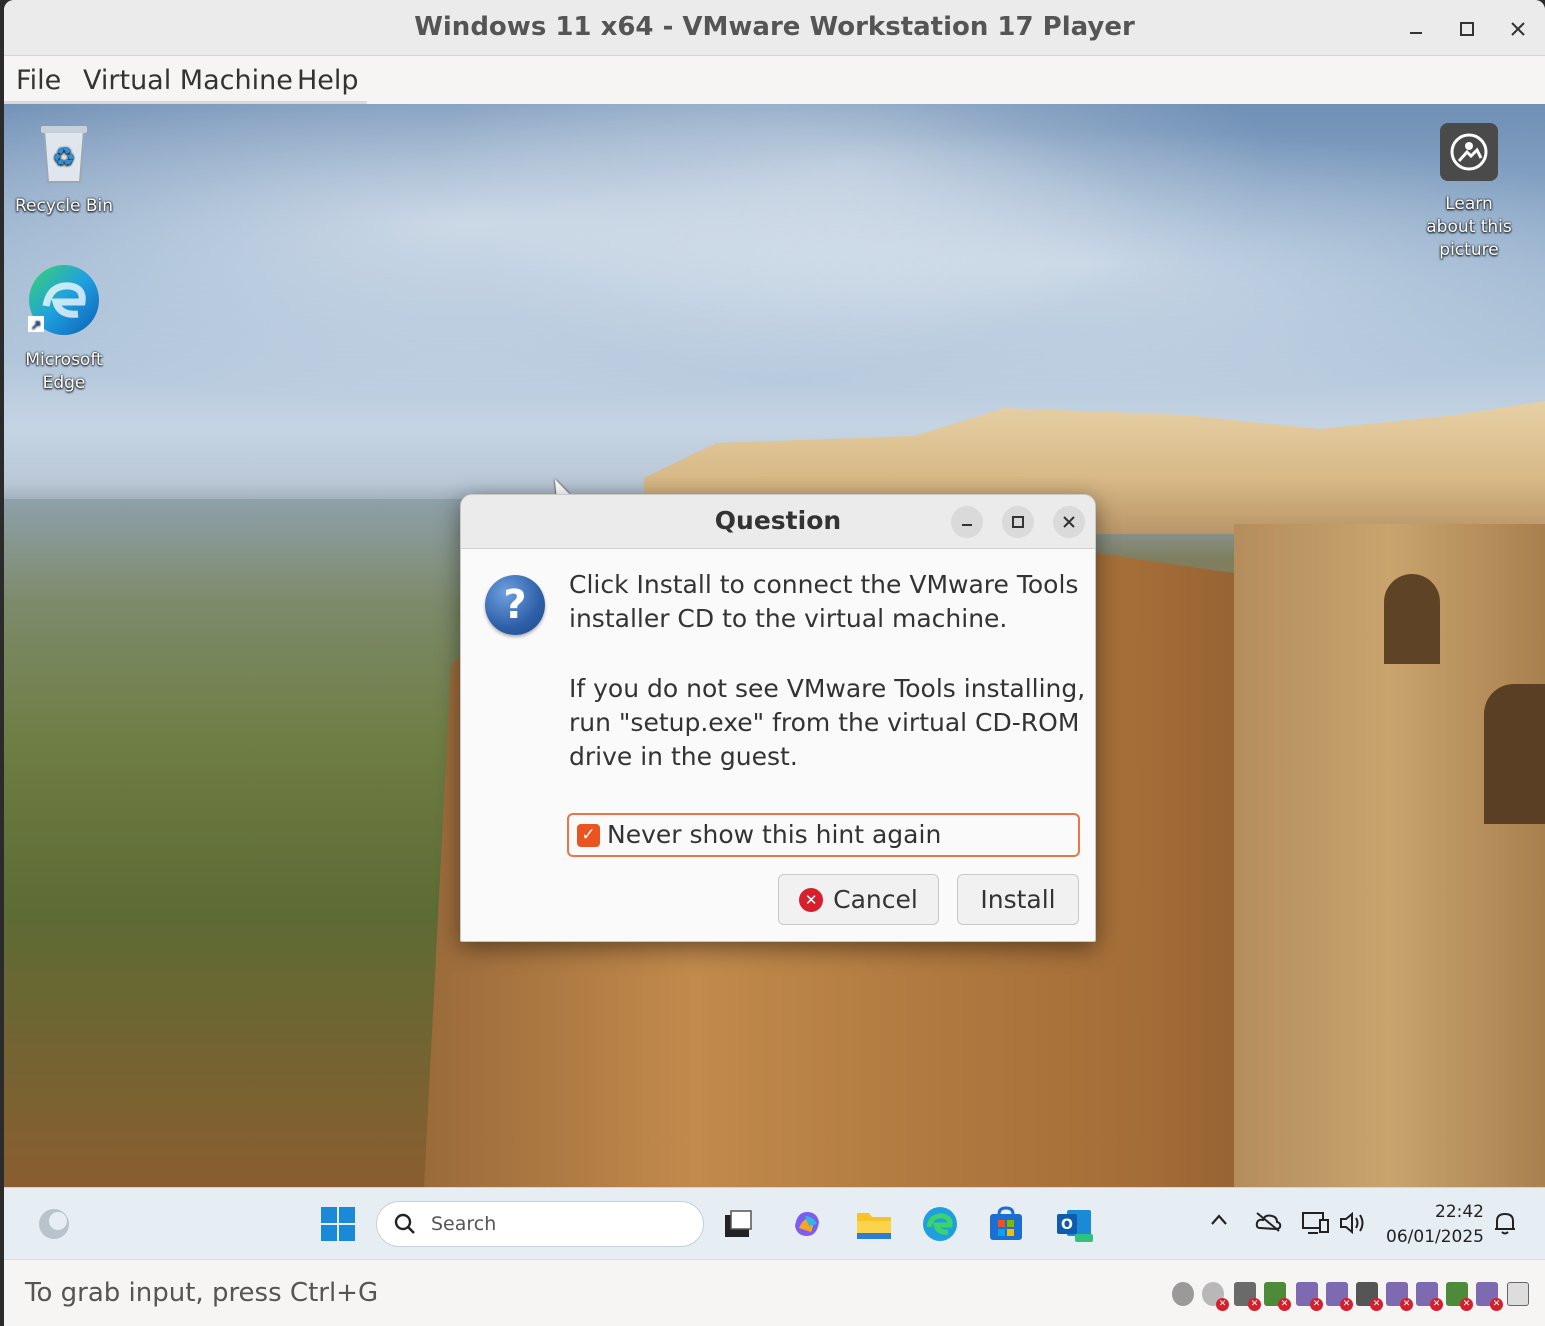 The width and height of the screenshot is (1545, 1326). What do you see at coordinates (811, 899) in the screenshot?
I see `cancel-icon: ✕` at bounding box center [811, 899].